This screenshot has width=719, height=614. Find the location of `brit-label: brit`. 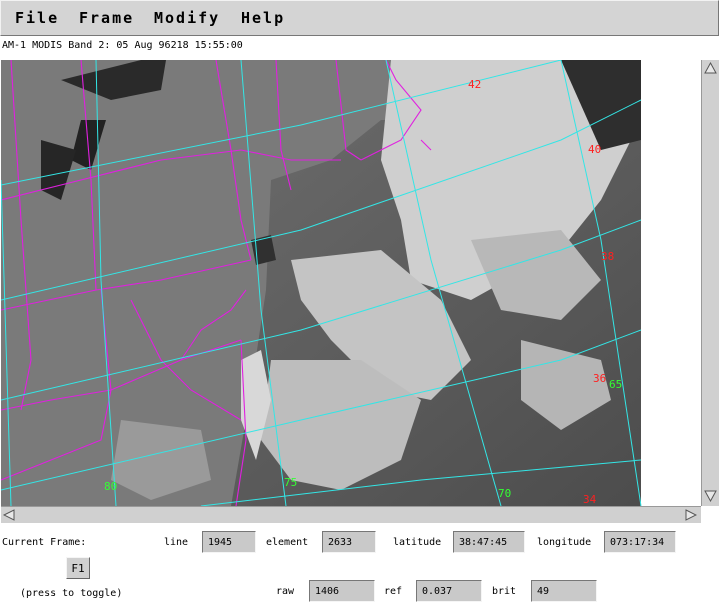

brit-label: brit is located at coordinates (504, 591).